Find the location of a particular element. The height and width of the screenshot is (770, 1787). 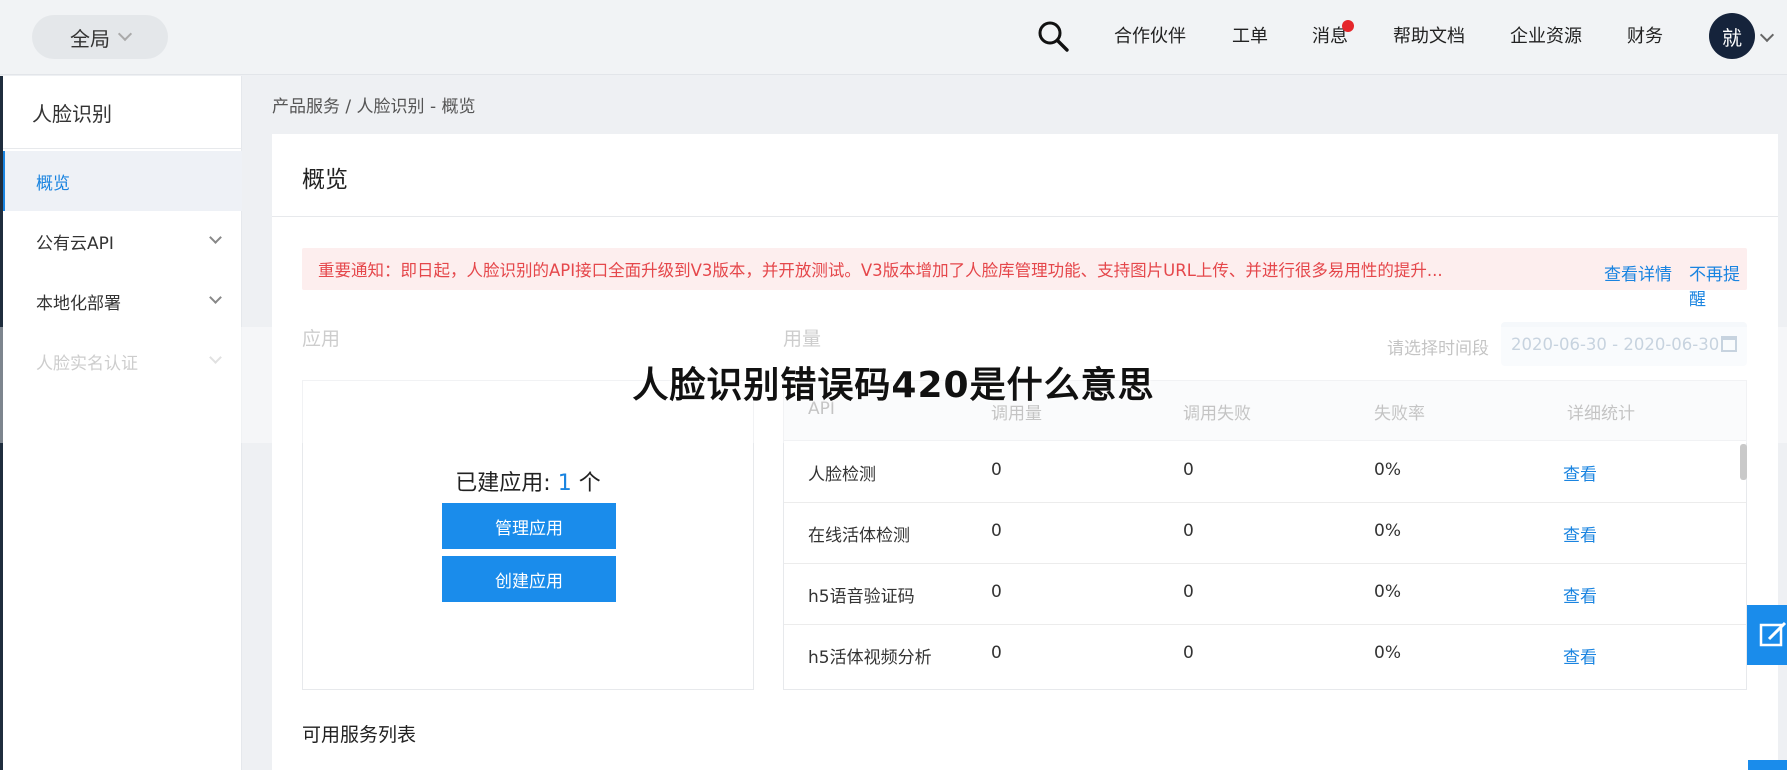

cell-api: h5语音验证码 is located at coordinates (861, 597).